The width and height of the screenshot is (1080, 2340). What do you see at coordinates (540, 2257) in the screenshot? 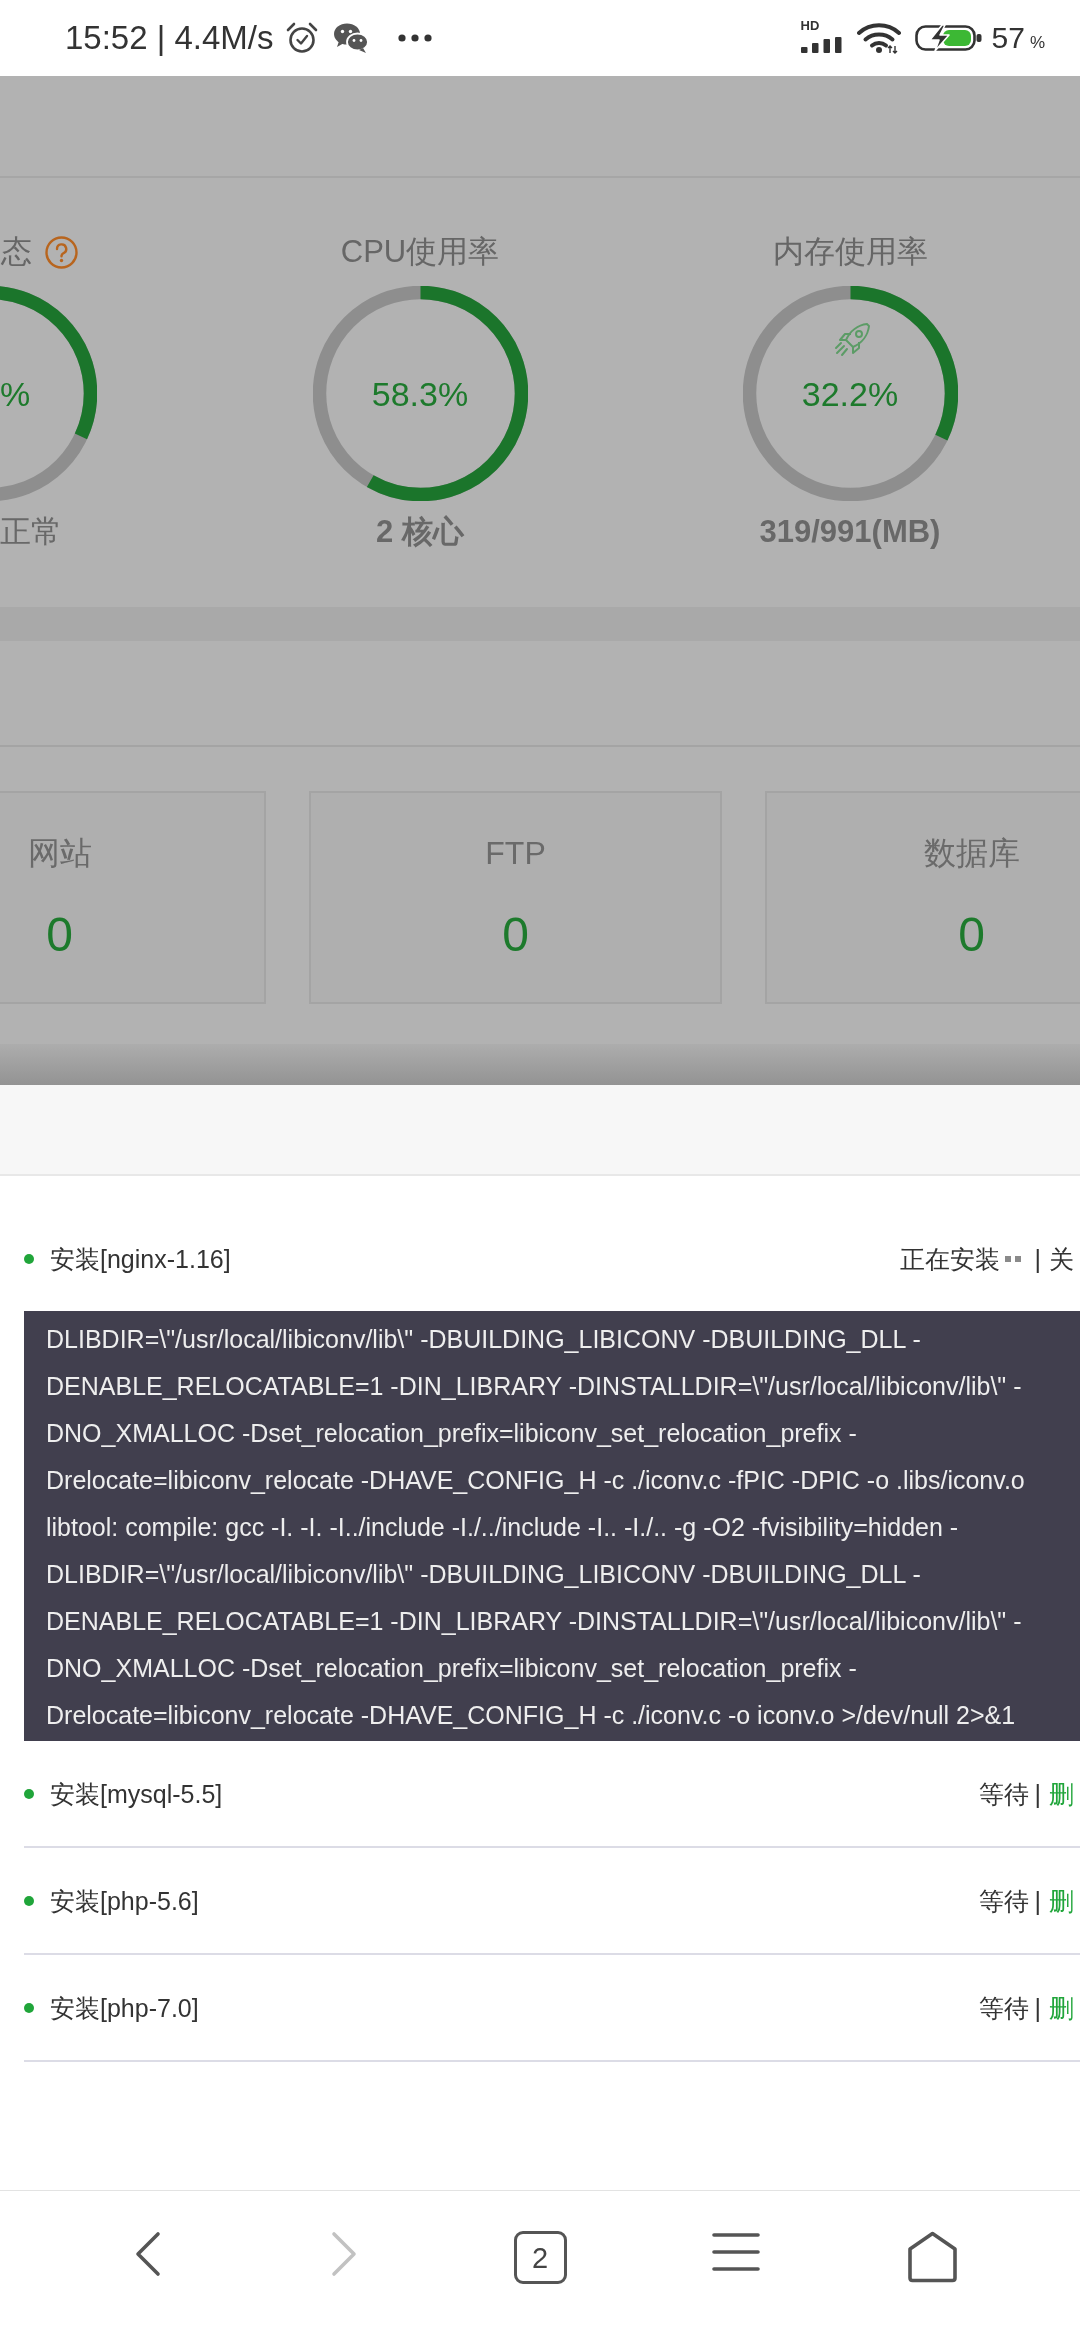
I see `tabs-button: 2` at bounding box center [540, 2257].